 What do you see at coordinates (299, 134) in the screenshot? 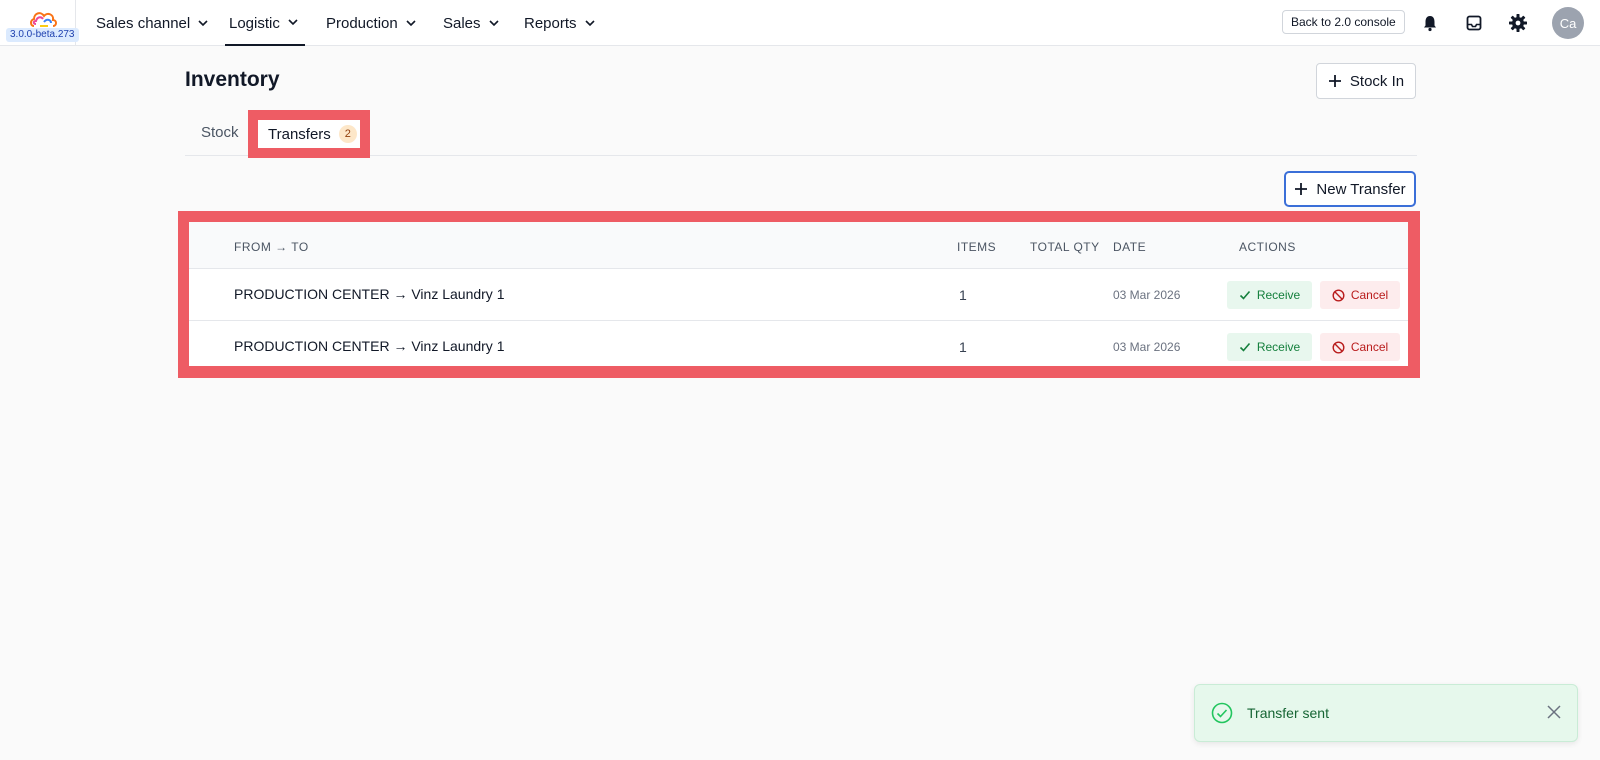
I see `tab-transfers-label: Transfers` at bounding box center [299, 134].